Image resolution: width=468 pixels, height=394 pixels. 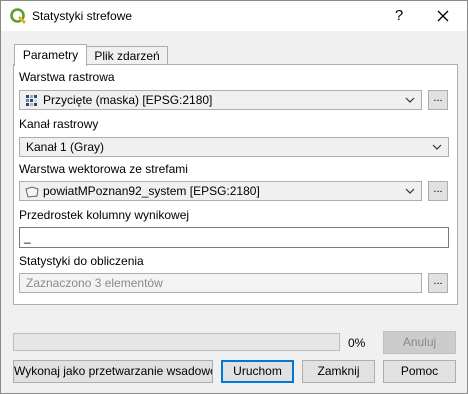 What do you see at coordinates (127, 55) in the screenshot?
I see `tab-log: Plik zdarzeń` at bounding box center [127, 55].